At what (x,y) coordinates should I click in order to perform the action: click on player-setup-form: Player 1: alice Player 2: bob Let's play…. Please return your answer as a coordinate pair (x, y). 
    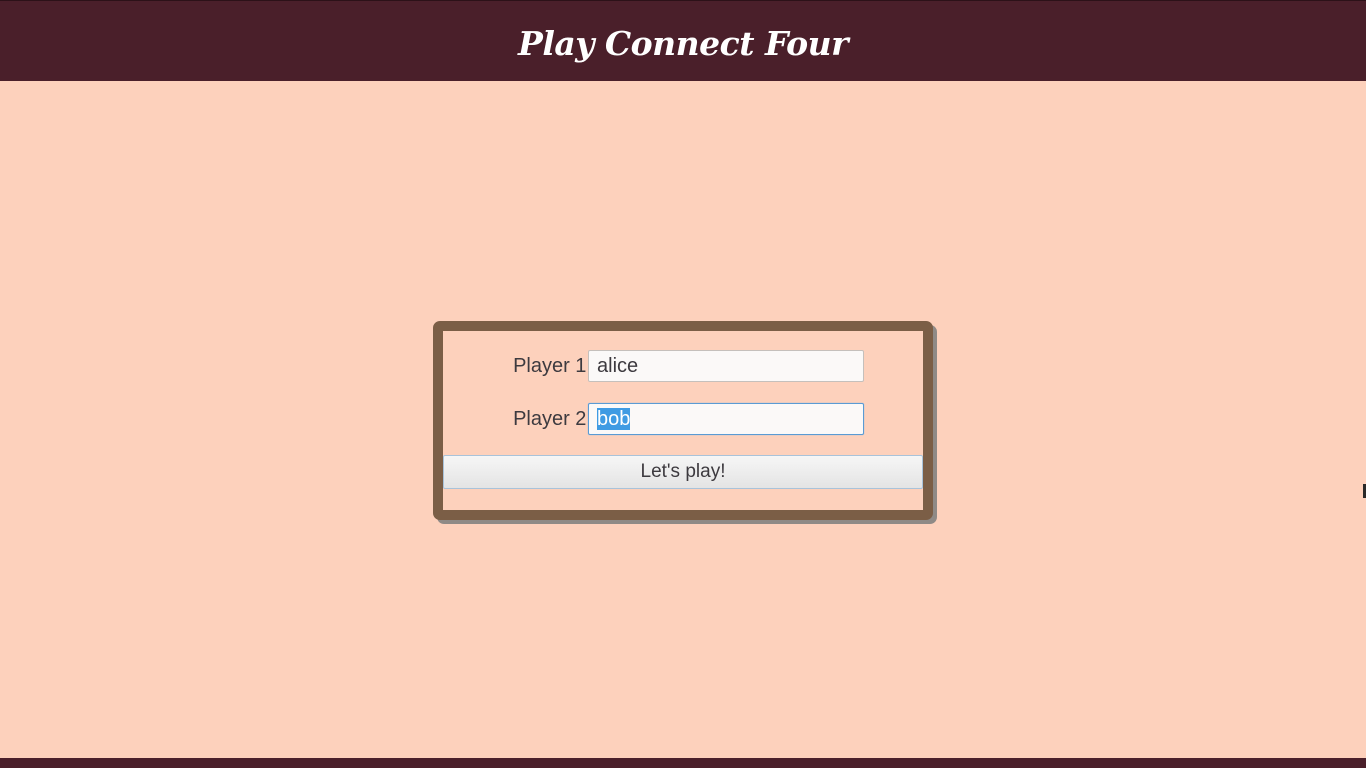
    Looking at the image, I should click on (683, 420).